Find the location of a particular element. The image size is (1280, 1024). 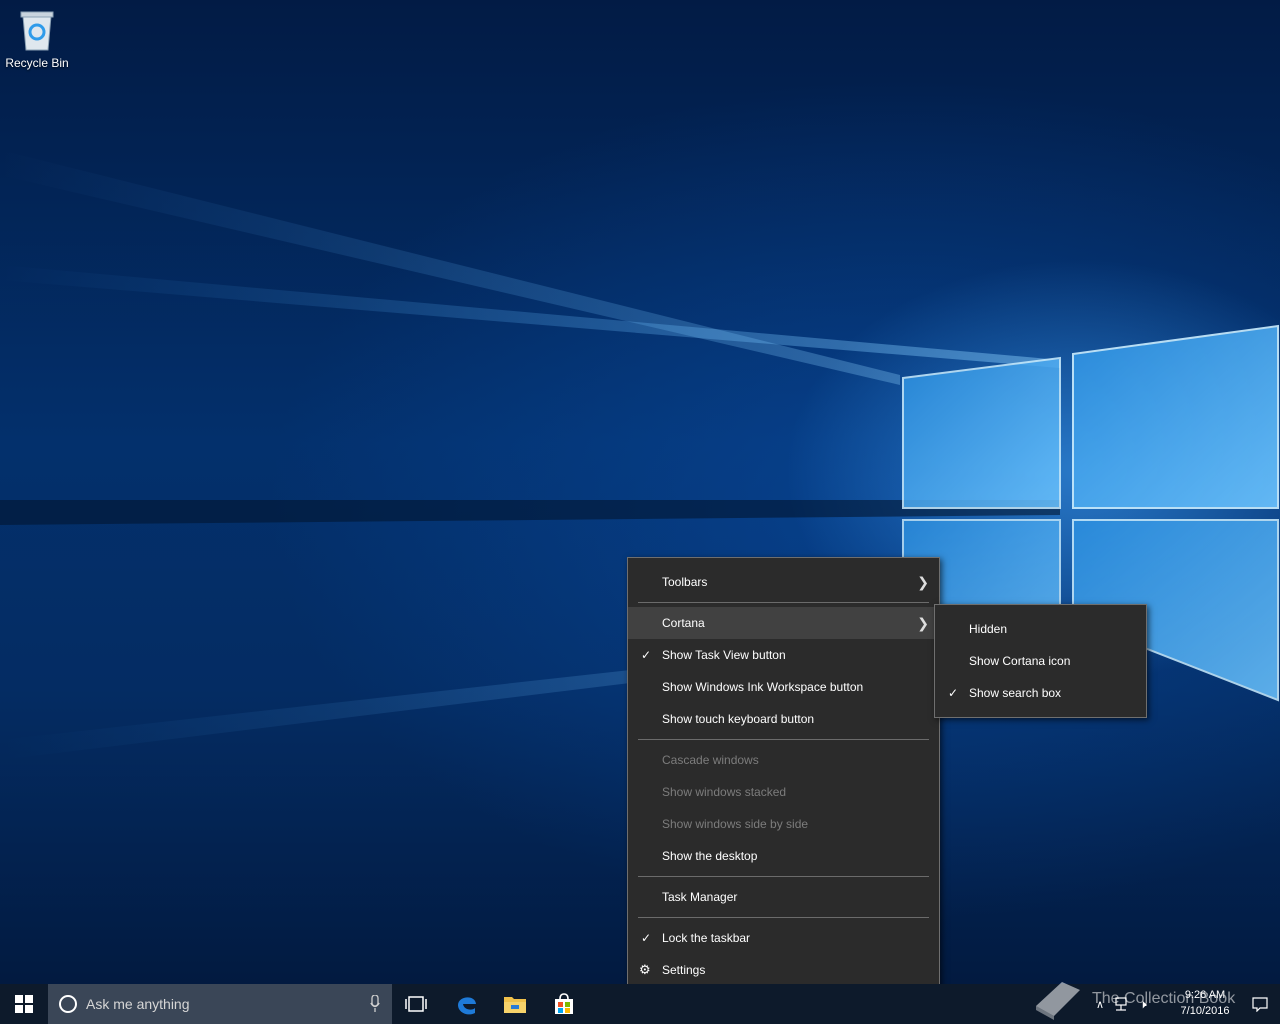

menu-item-lock-taskbar: ✓ Lock the taskbar is located at coordinates (783, 938).